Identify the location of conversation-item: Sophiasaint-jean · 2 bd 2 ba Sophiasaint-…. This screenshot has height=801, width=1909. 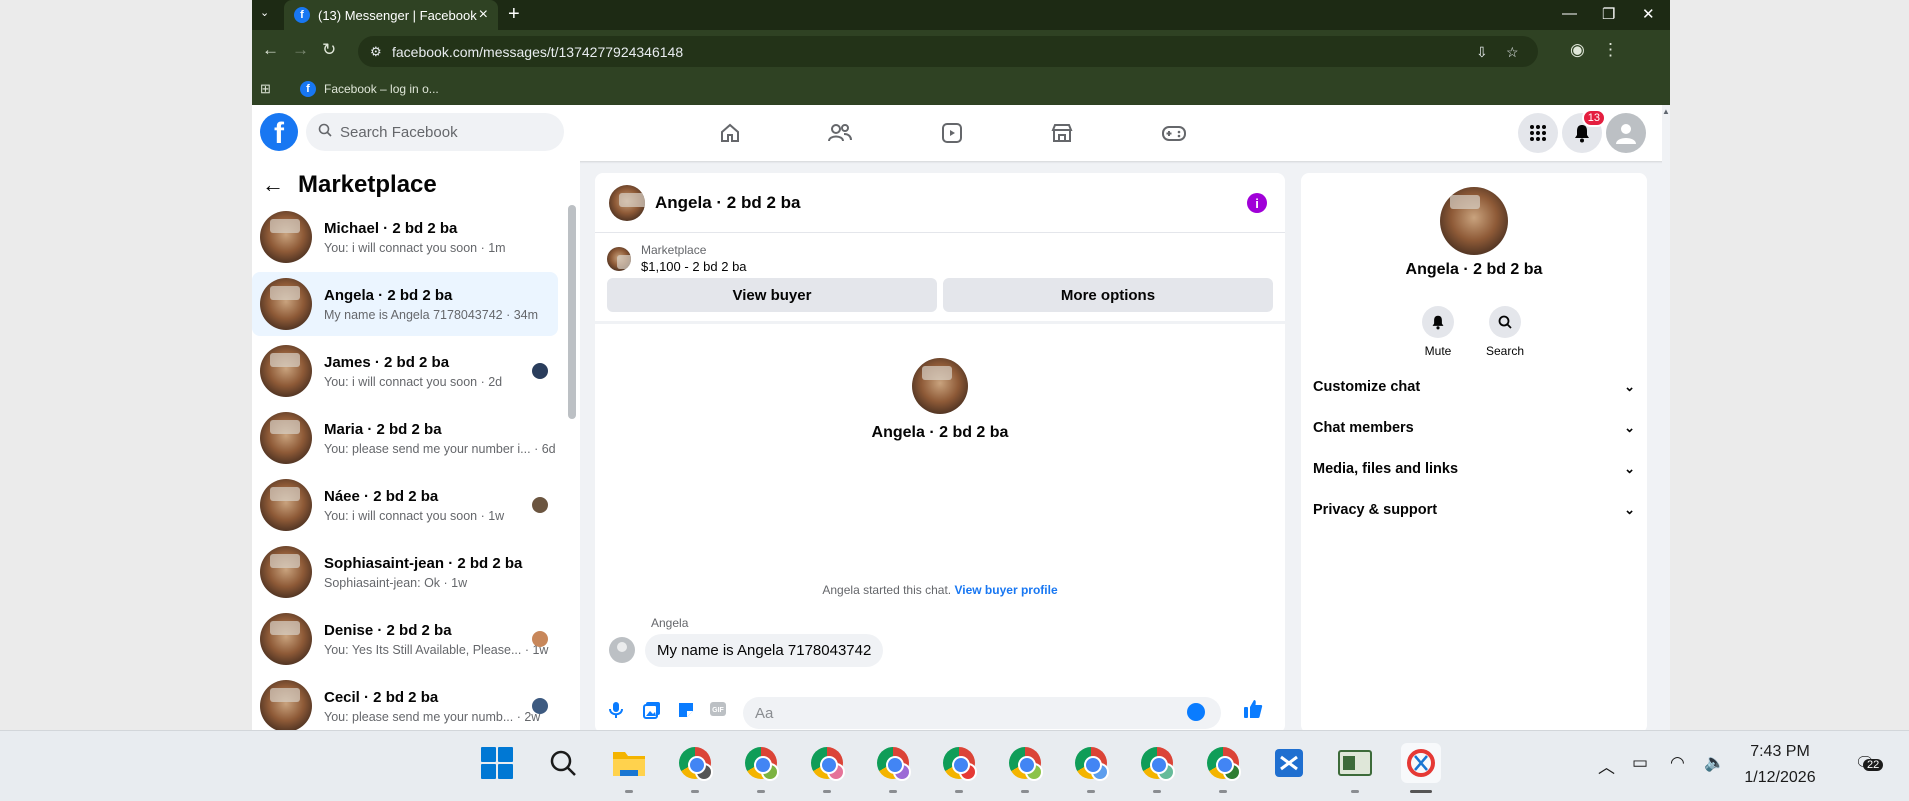
(405, 572).